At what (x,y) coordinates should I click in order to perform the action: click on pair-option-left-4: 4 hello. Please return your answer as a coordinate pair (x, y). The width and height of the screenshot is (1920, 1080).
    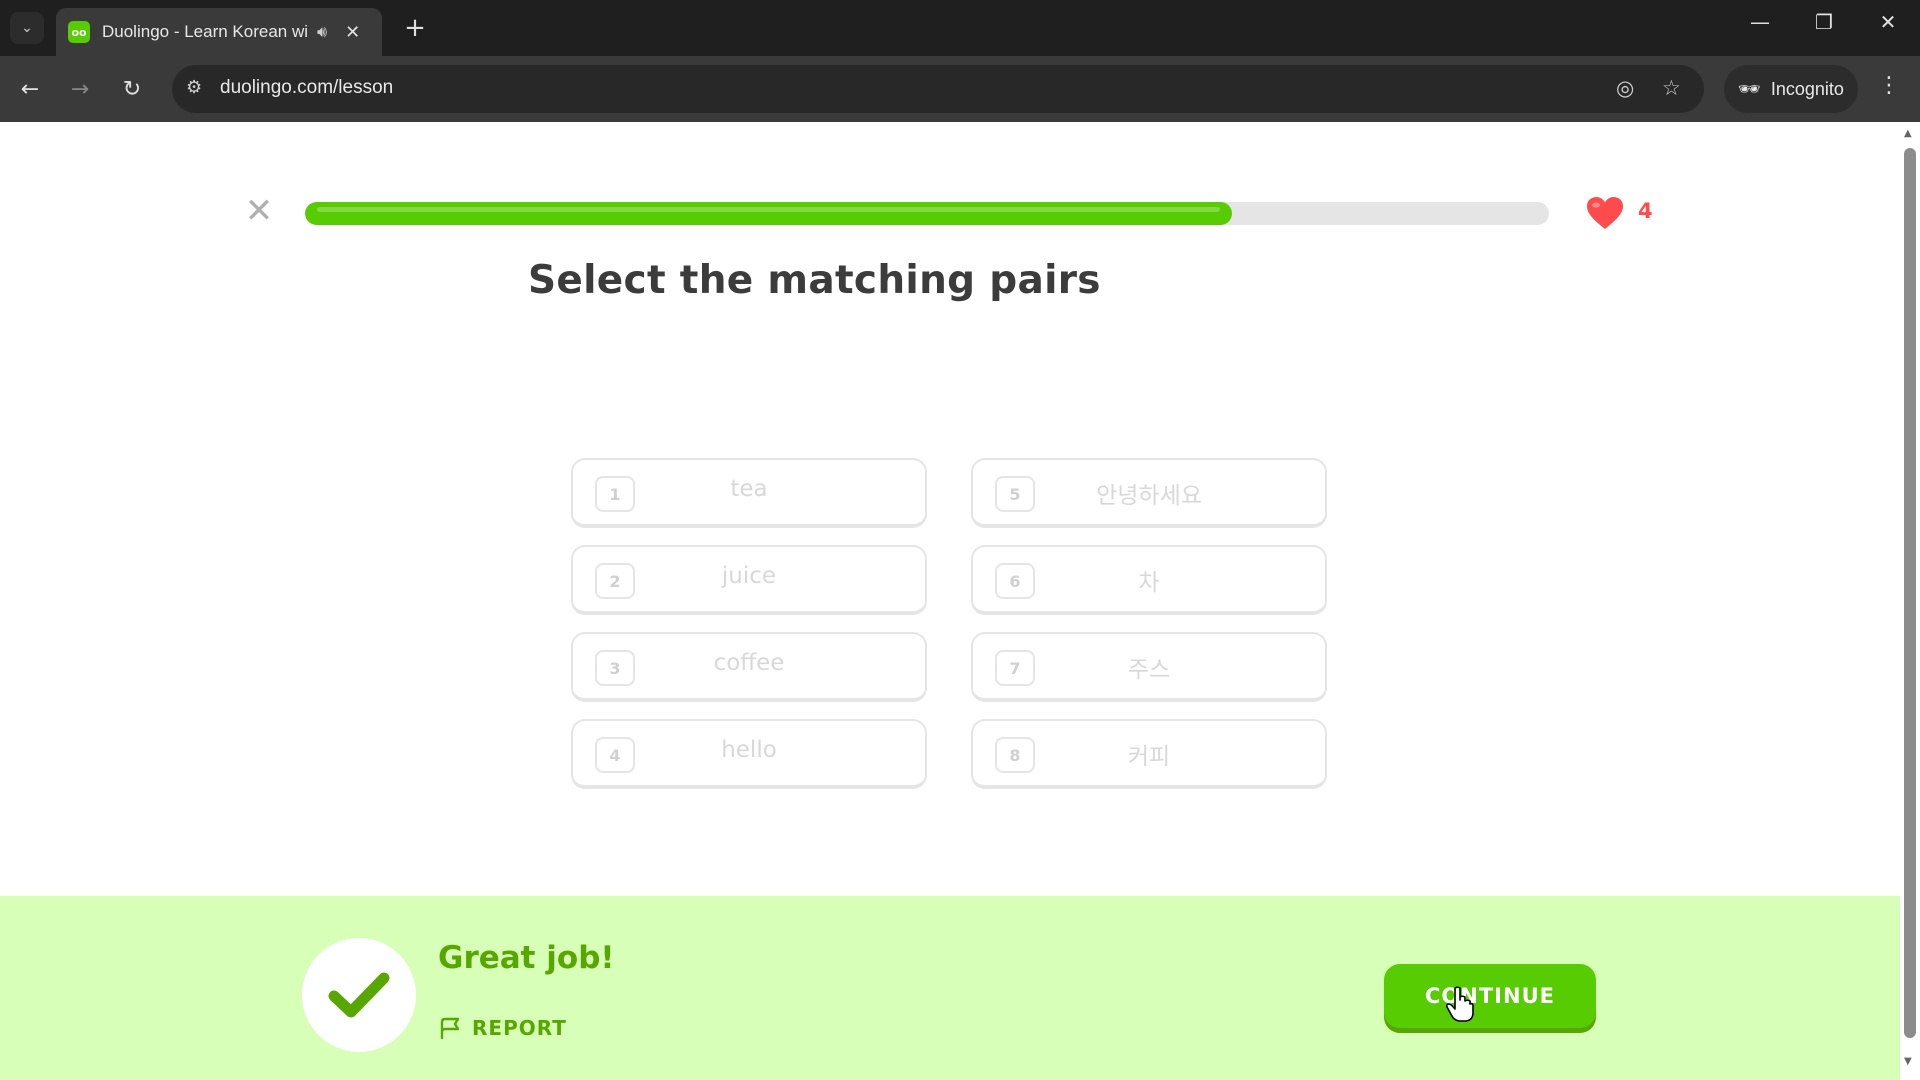
    Looking at the image, I should click on (749, 754).